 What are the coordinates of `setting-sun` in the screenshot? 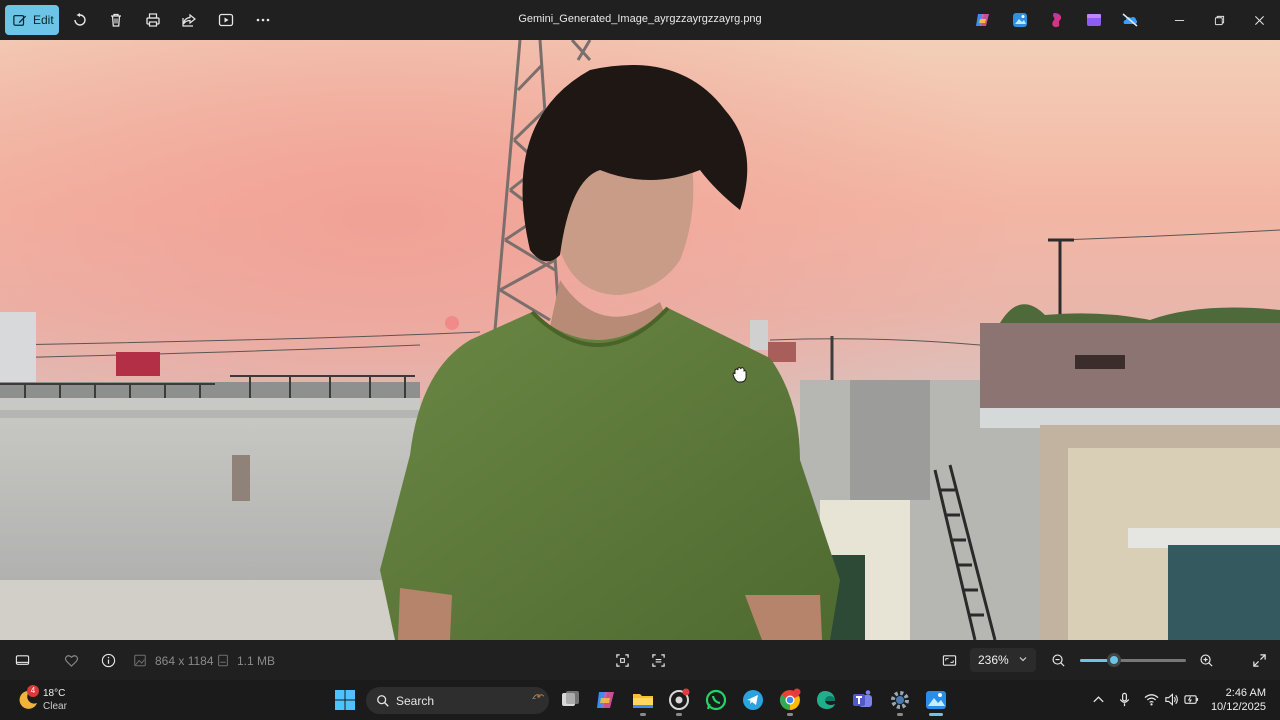 It's located at (452, 323).